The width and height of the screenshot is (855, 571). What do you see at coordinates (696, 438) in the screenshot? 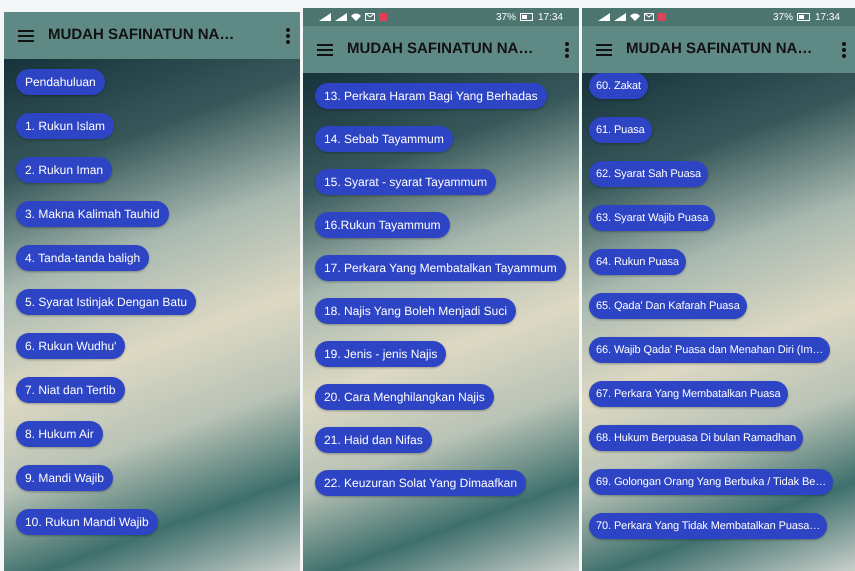
I see `chapter-button: 68. Hukum Berpuasa Di bulan Ramadhan` at bounding box center [696, 438].